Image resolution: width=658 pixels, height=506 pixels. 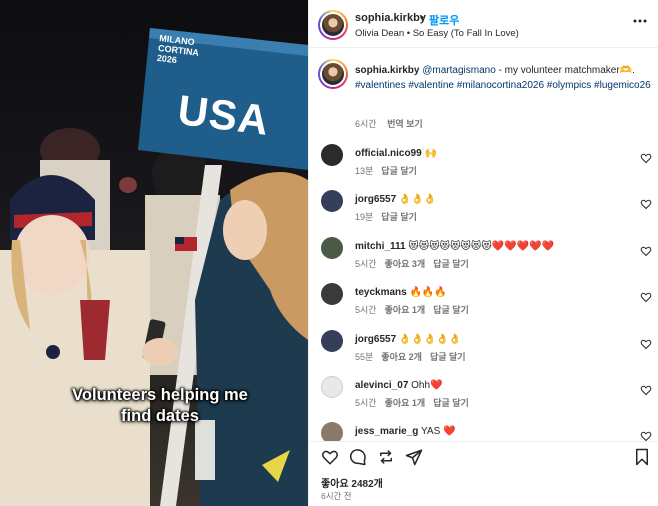 I want to click on comment-row: teyckmans 🔥🔥🔥 5시간 좋아요 1개 답글 달기, so click(x=483, y=306).